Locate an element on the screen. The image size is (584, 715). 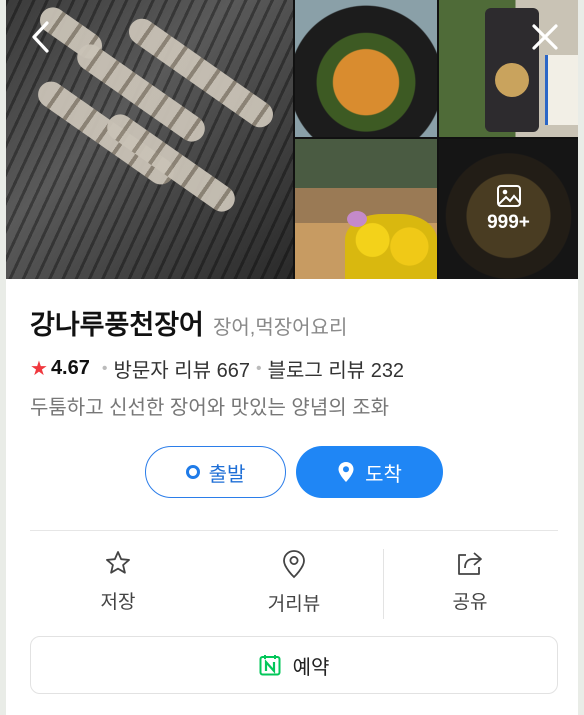
route-start-button: 출발 is located at coordinates (215, 472).